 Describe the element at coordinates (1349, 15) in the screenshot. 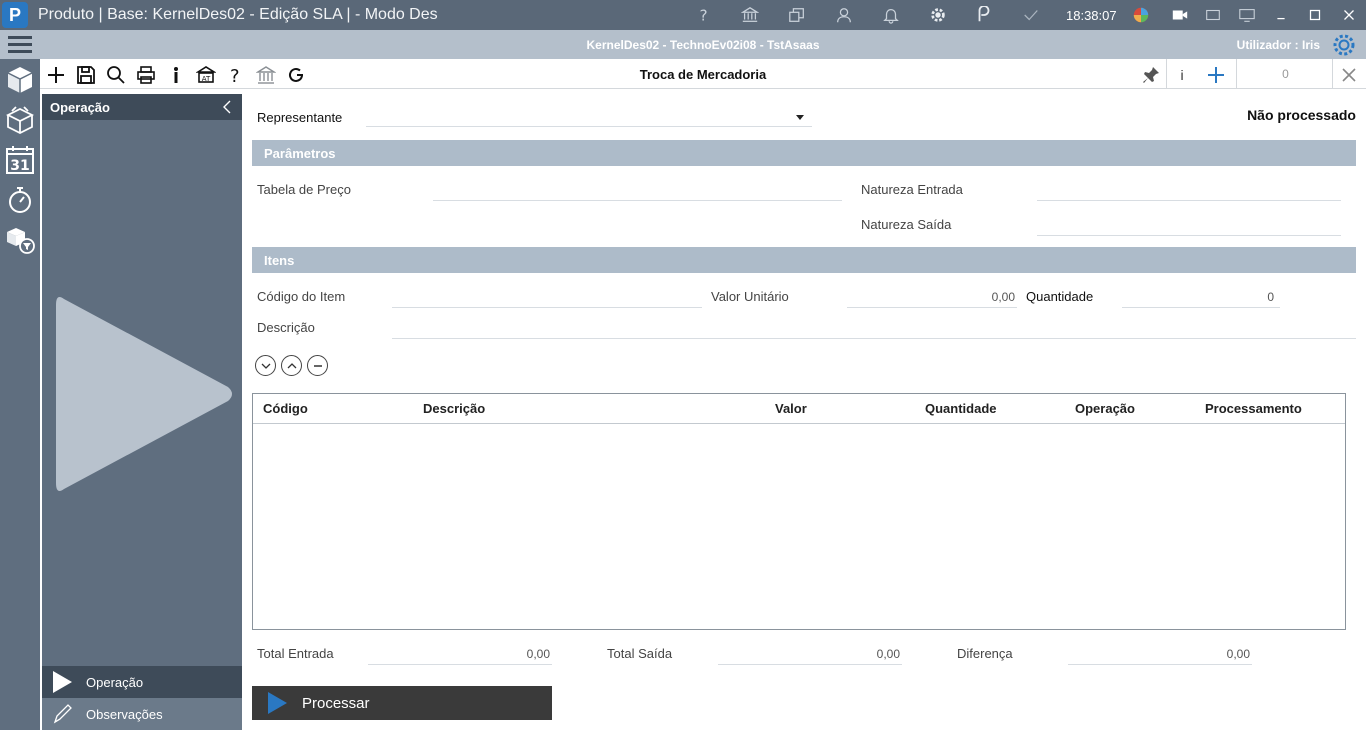

I see `close-window-icon` at that location.